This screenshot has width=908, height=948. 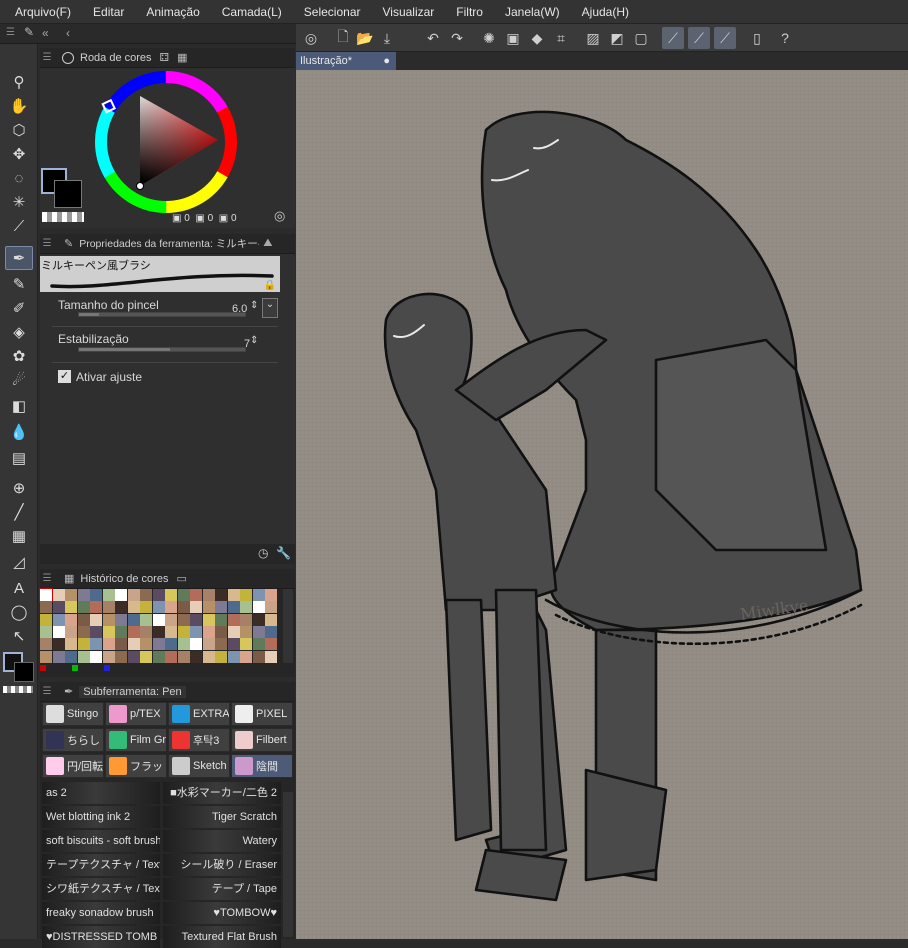 I want to click on brush-tool-icon: ✐, so click(x=19, y=308).